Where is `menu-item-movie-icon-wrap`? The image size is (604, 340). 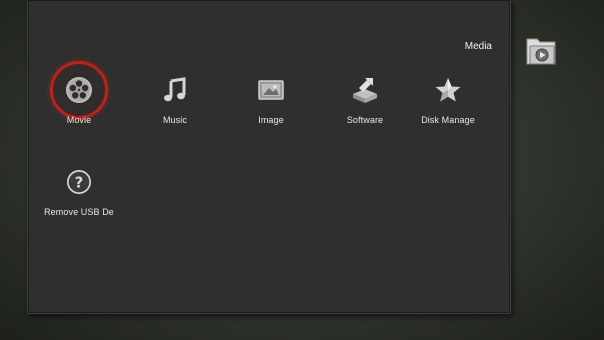 menu-item-movie-icon-wrap is located at coordinates (79, 90).